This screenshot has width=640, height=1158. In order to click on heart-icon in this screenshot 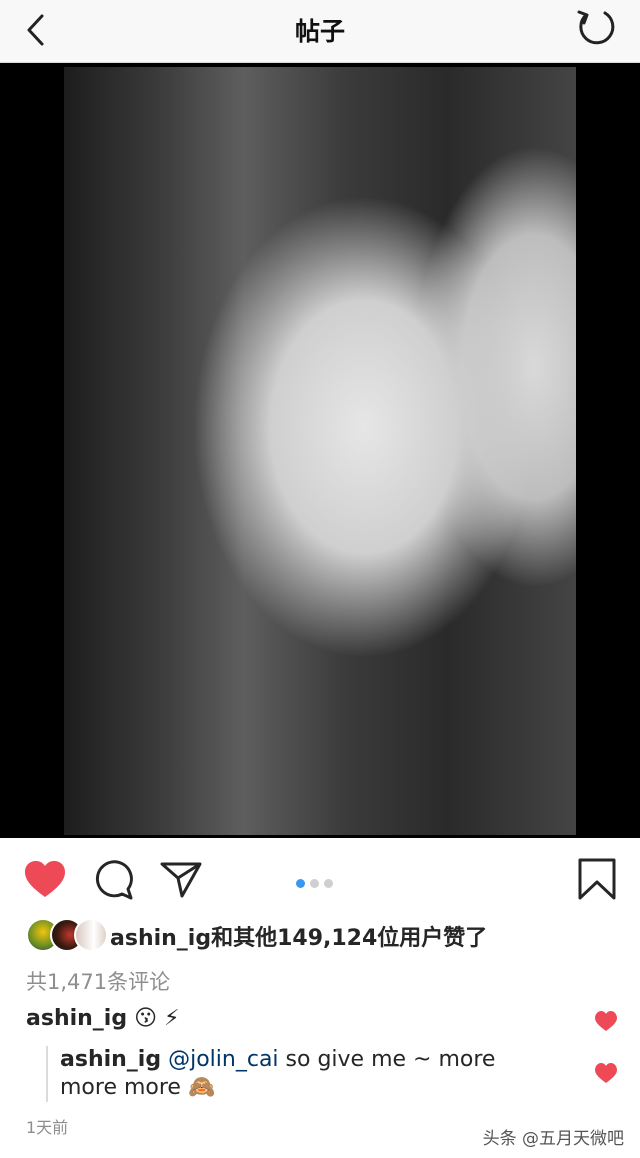, I will do `click(45, 879)`.